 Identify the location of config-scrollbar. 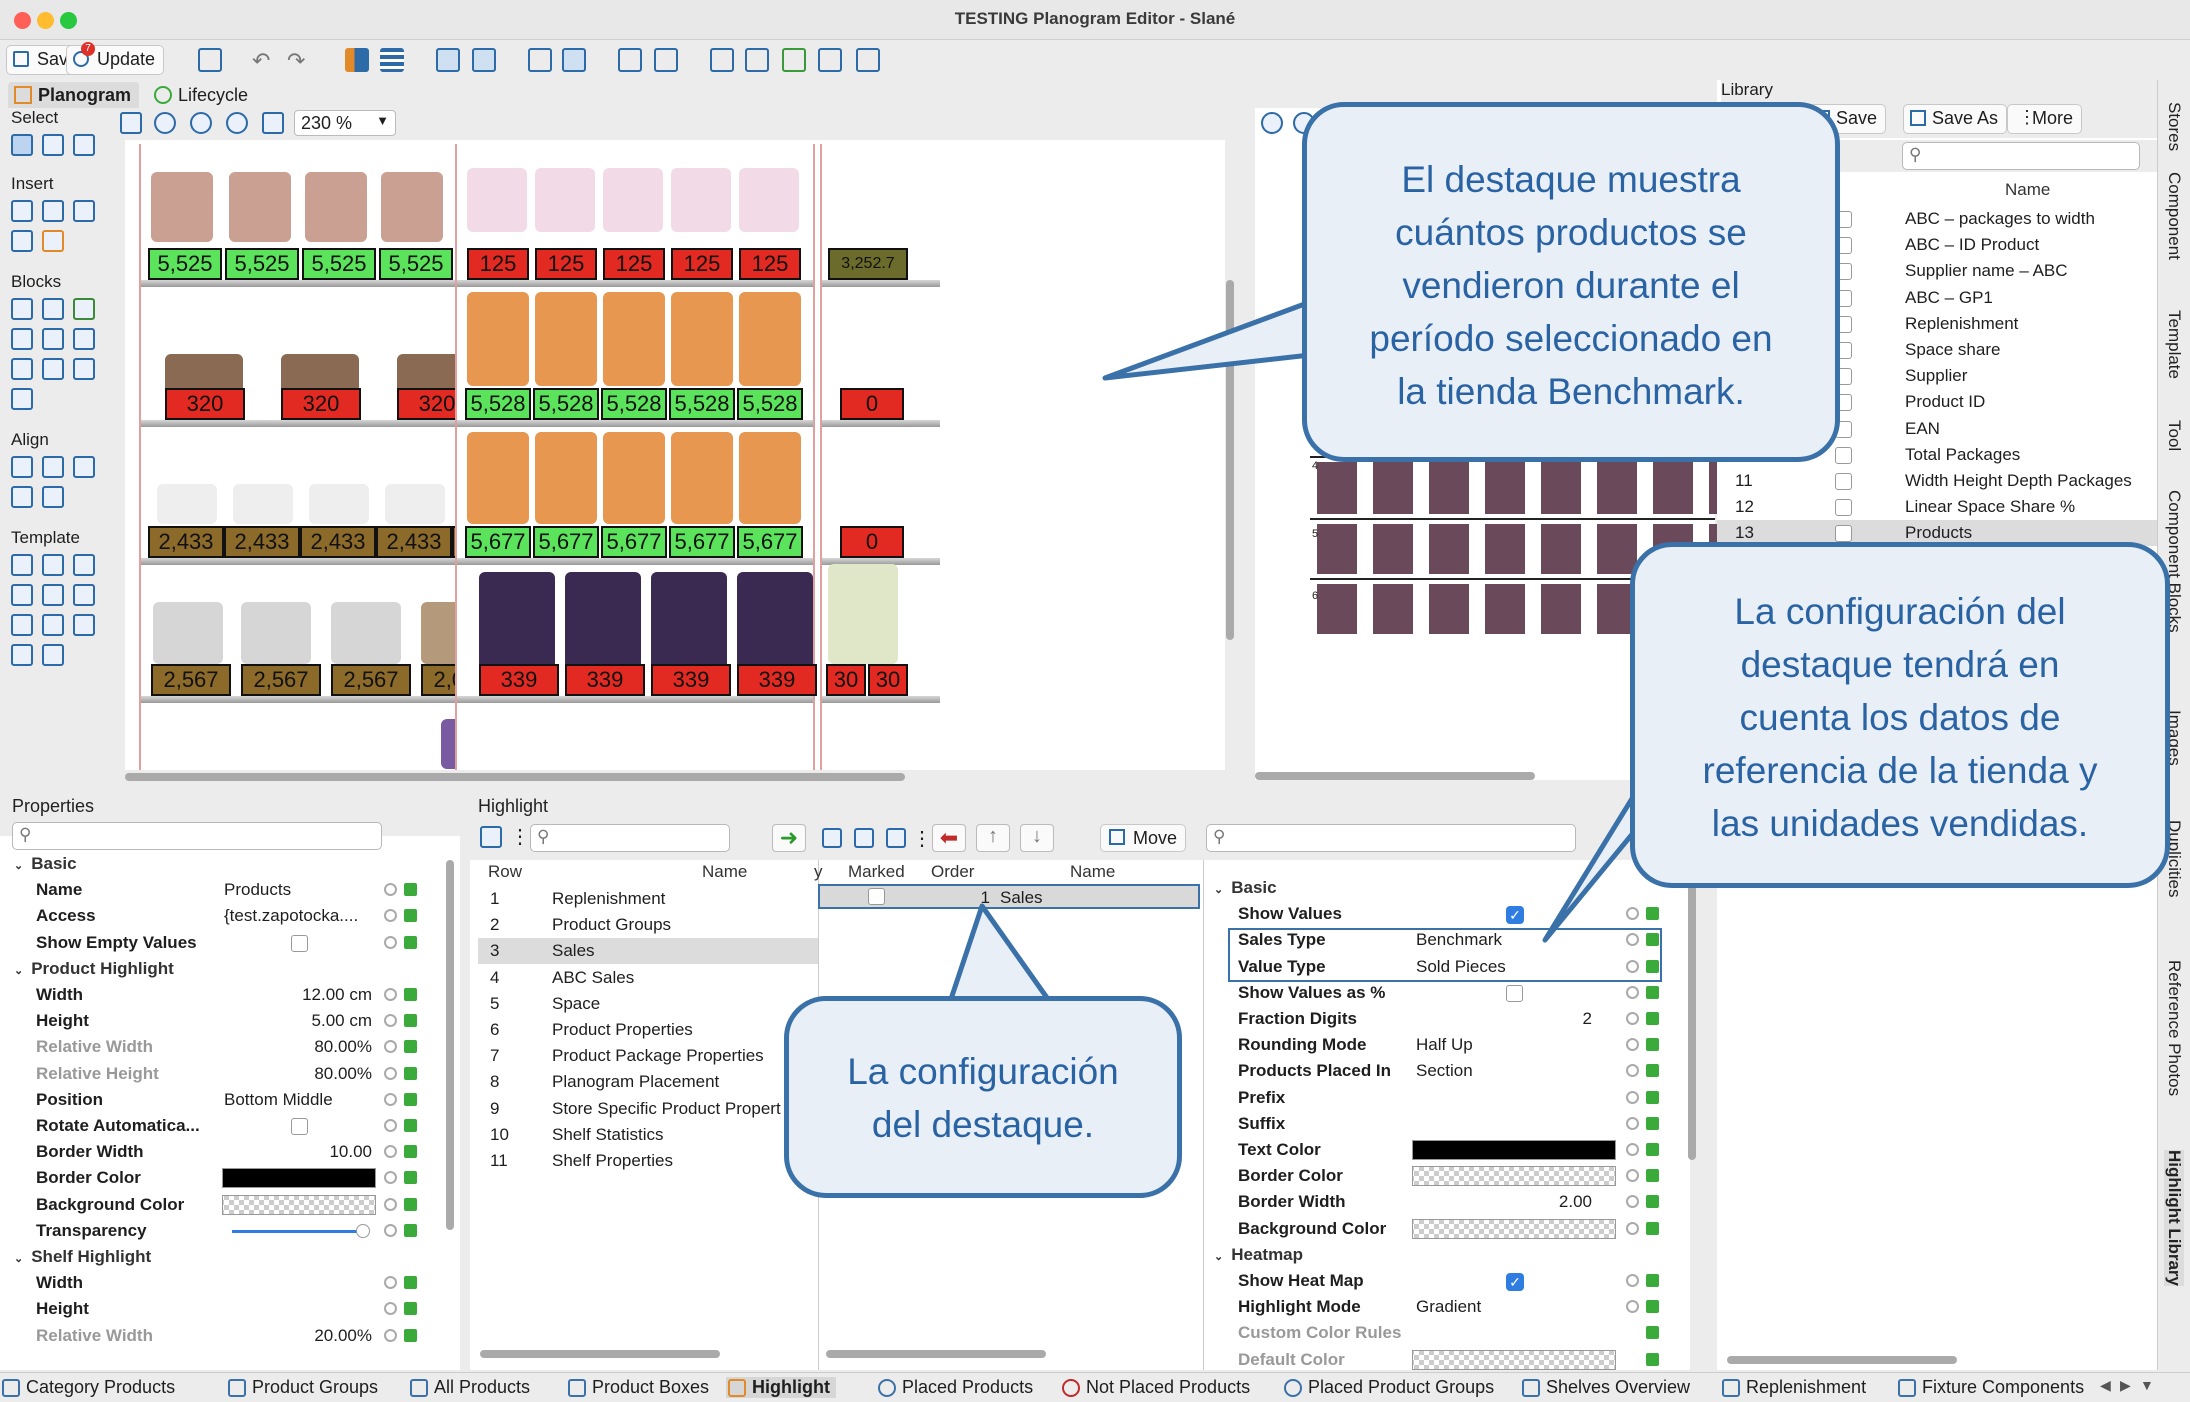
(1692, 1010).